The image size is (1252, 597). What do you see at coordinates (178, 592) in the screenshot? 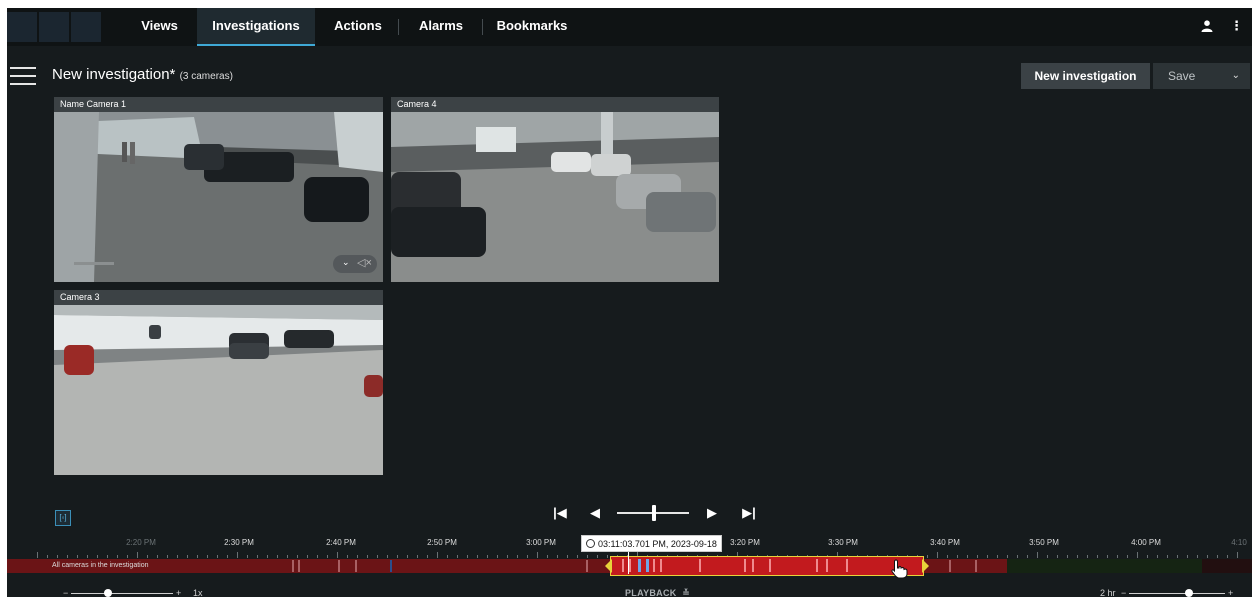
I see `zoom-in-button: +` at bounding box center [178, 592].